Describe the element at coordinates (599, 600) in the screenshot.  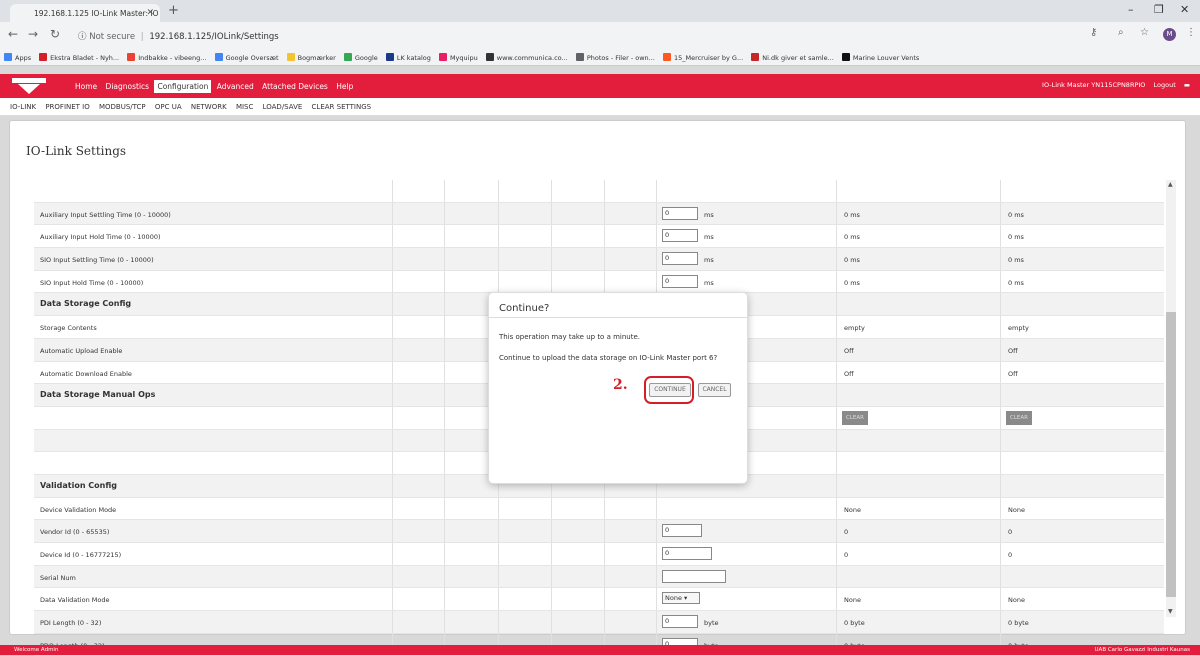
I see `table-row: Data Validation Mode None ▾ None None` at that location.